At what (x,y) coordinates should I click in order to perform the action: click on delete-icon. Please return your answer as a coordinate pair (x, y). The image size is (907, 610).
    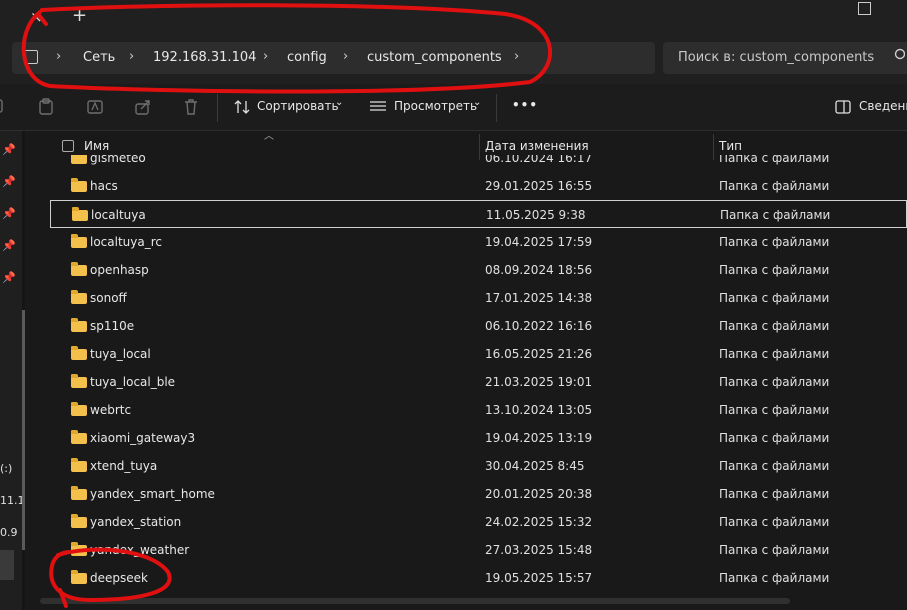
    Looking at the image, I should click on (191, 109).